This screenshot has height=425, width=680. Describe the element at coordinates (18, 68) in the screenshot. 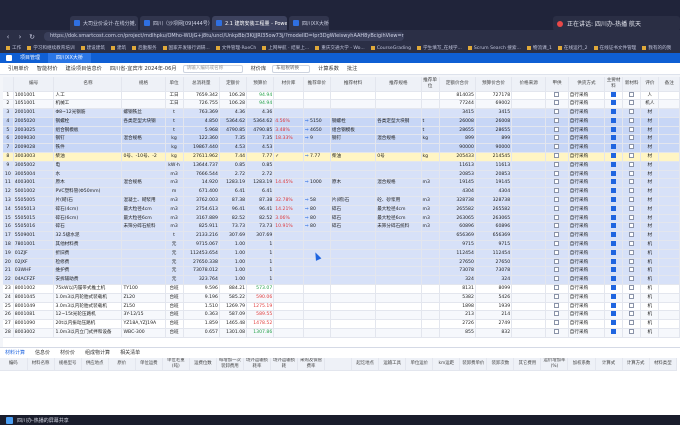

I see `reference-price-button: 引用单价` at that location.